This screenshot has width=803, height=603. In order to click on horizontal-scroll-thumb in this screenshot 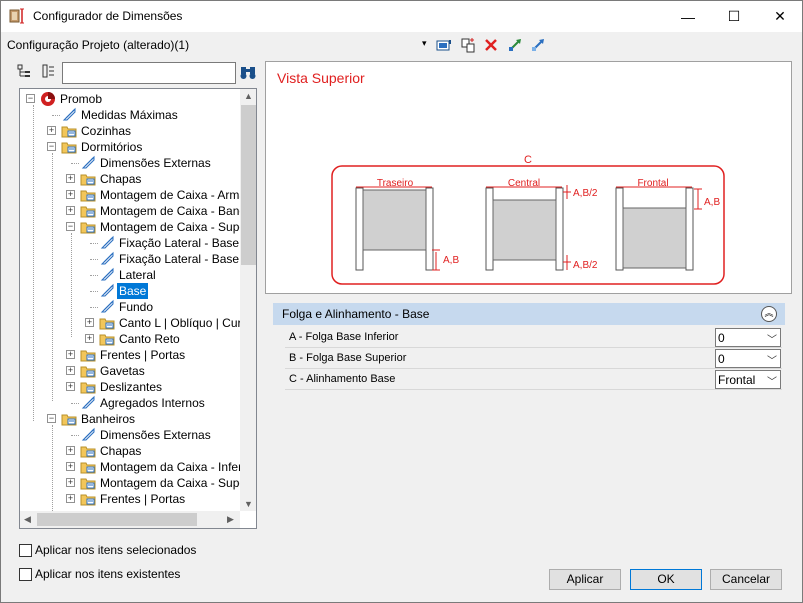, I will do `click(117, 519)`.